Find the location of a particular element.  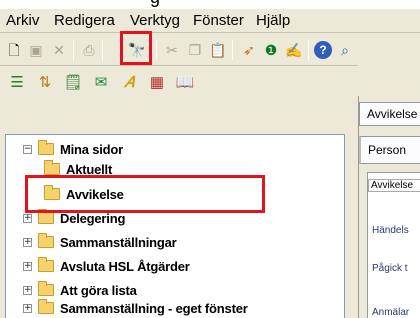

calendar-icon: ▦ is located at coordinates (157, 82).